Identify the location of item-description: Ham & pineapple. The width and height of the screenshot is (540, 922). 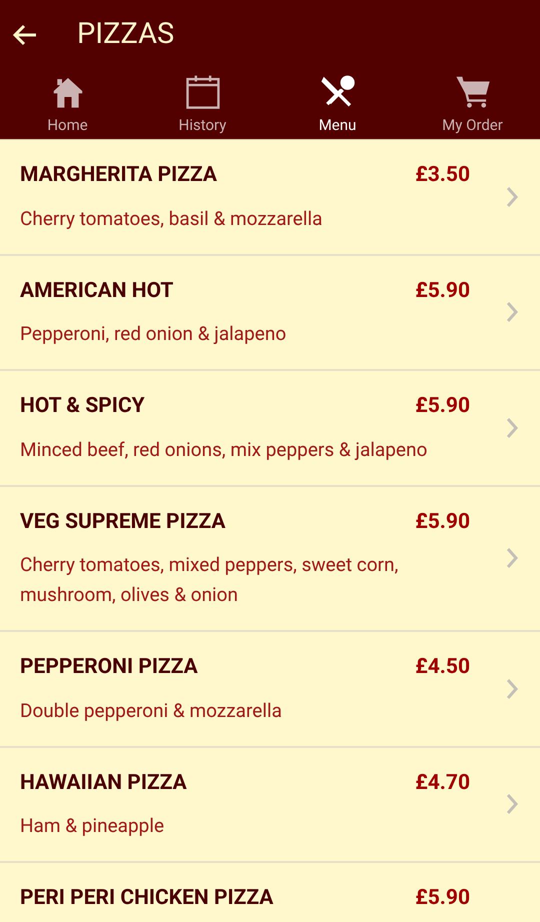
(93, 826).